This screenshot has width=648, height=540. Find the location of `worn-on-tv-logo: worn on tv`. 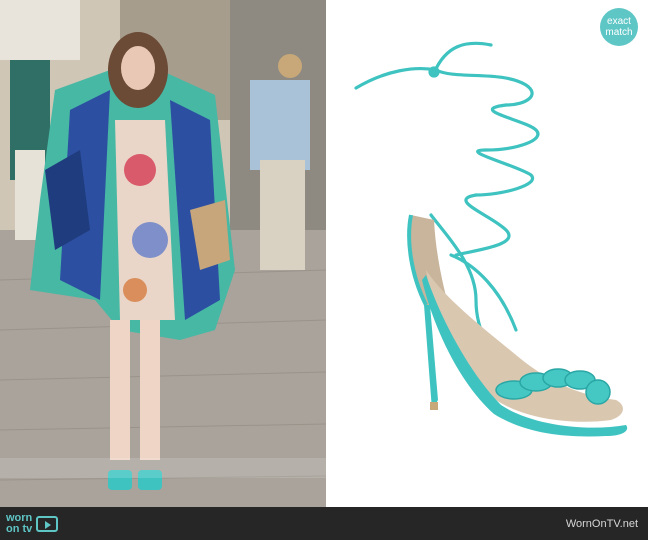

worn-on-tv-logo: worn on tv is located at coordinates (32, 523).